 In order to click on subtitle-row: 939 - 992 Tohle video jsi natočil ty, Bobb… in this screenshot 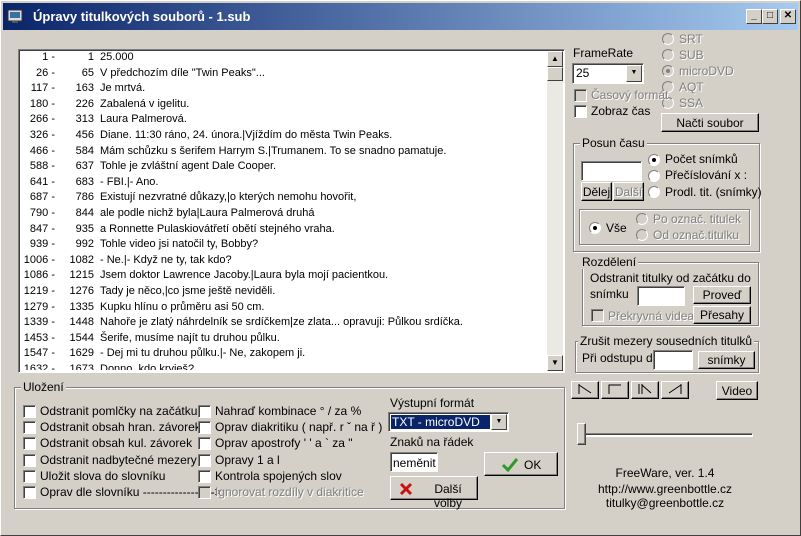, I will do `click(284, 245)`.